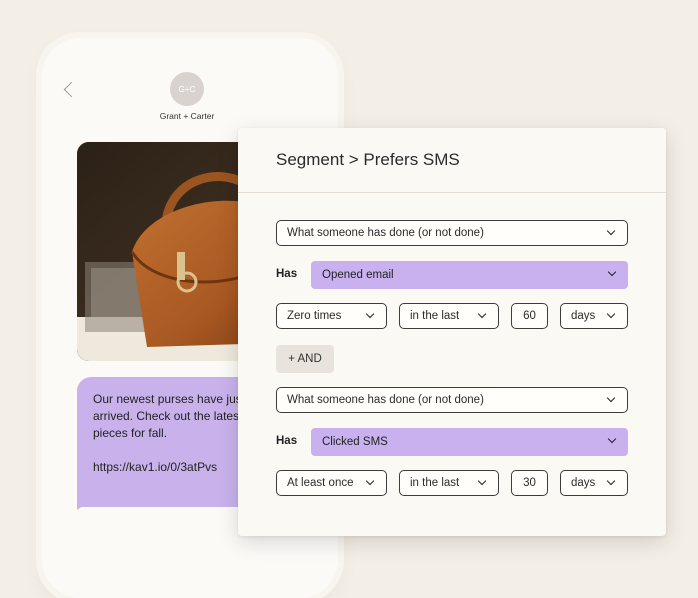 This screenshot has height=598, width=698. What do you see at coordinates (187, 89) in the screenshot?
I see `avatar: G+C` at bounding box center [187, 89].